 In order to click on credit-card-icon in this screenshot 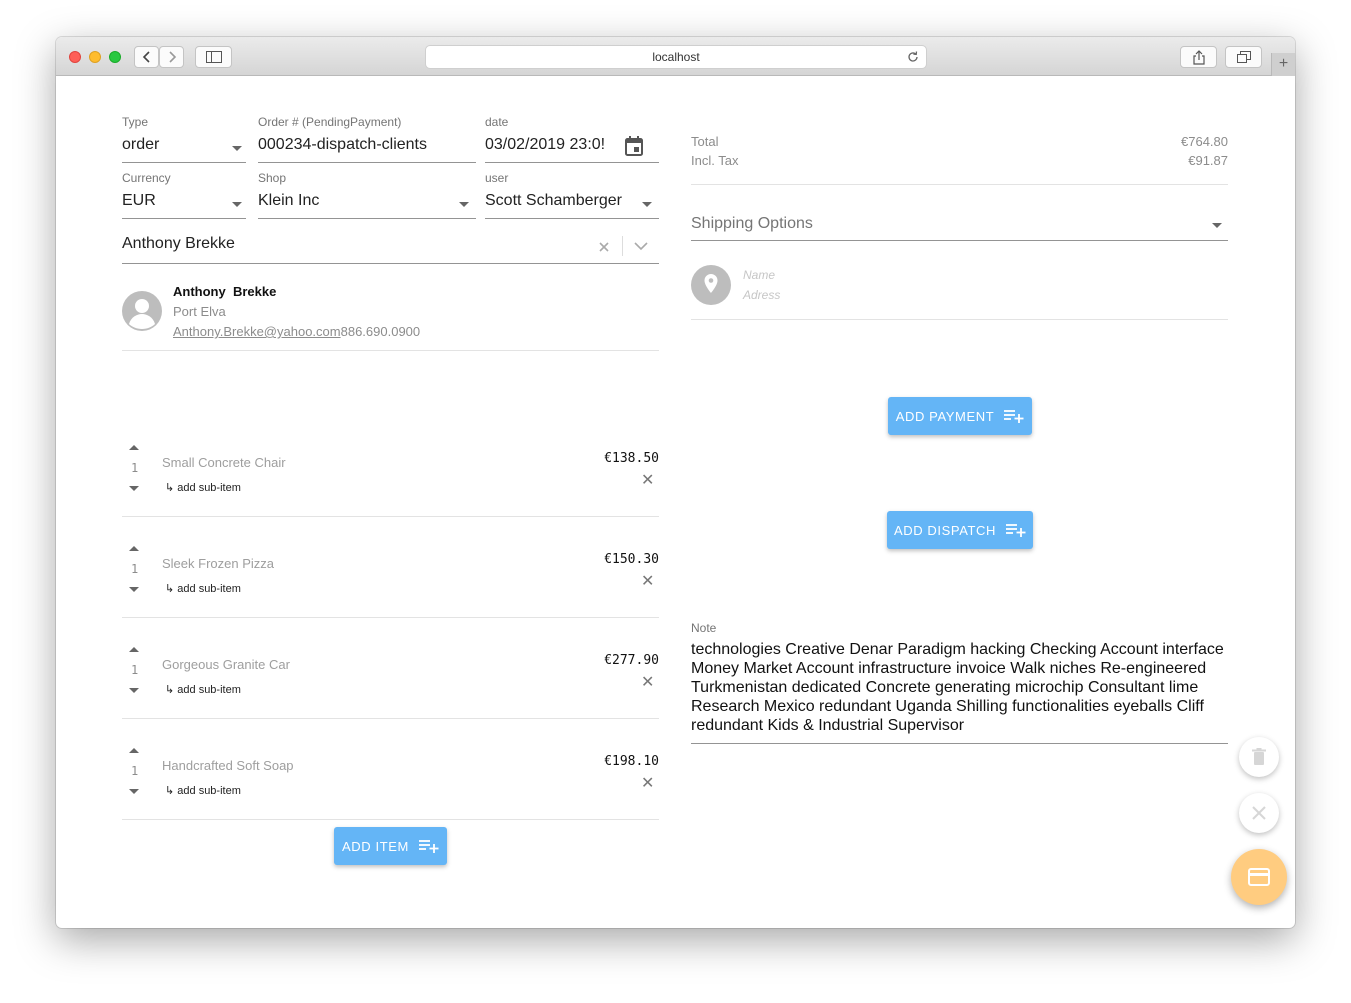, I will do `click(1259, 877)`.